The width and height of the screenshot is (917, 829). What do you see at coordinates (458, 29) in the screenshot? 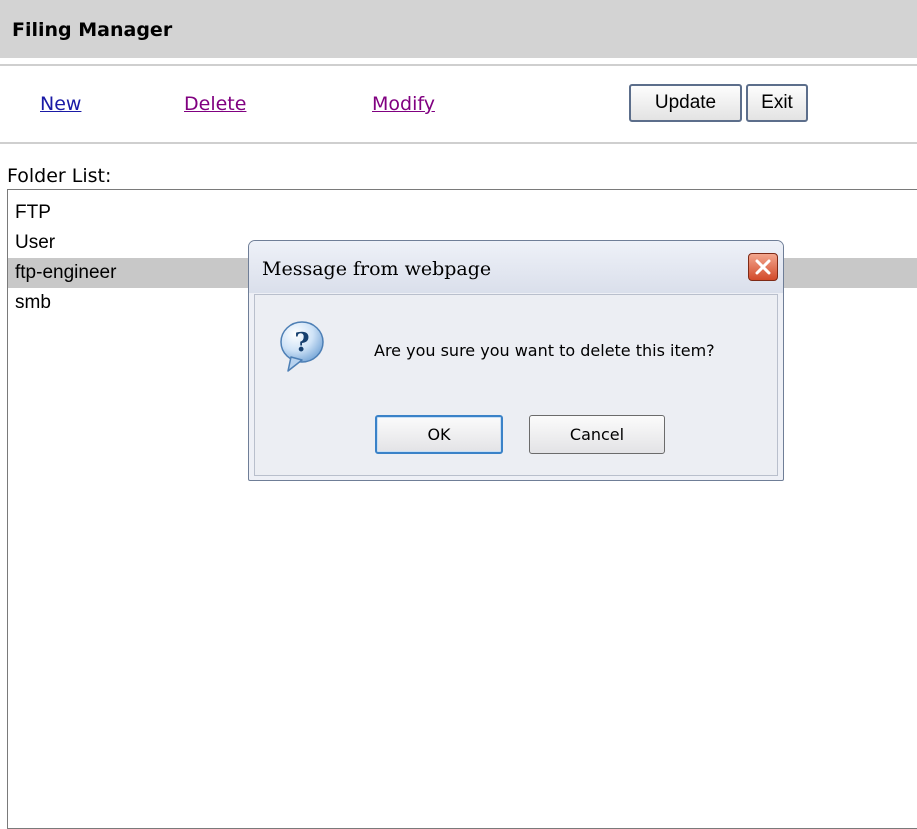
I see `app-header: Filing Manager` at bounding box center [458, 29].